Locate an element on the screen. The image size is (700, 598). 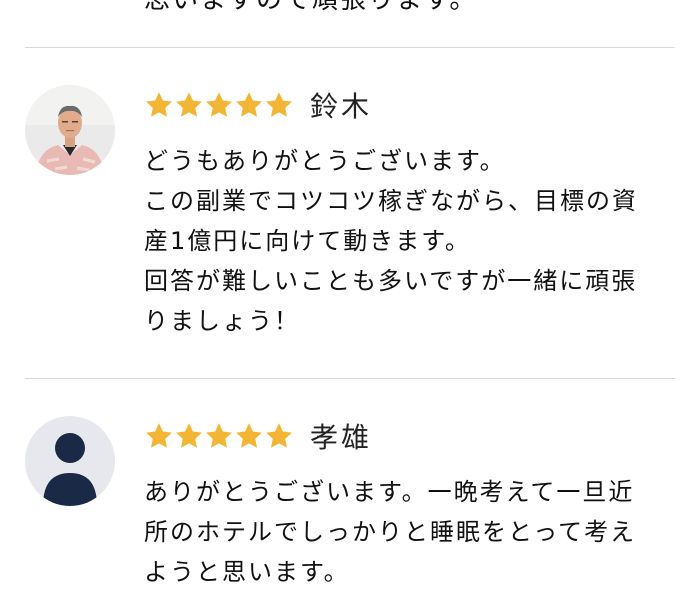
default-user-avatar is located at coordinates (70, 461).